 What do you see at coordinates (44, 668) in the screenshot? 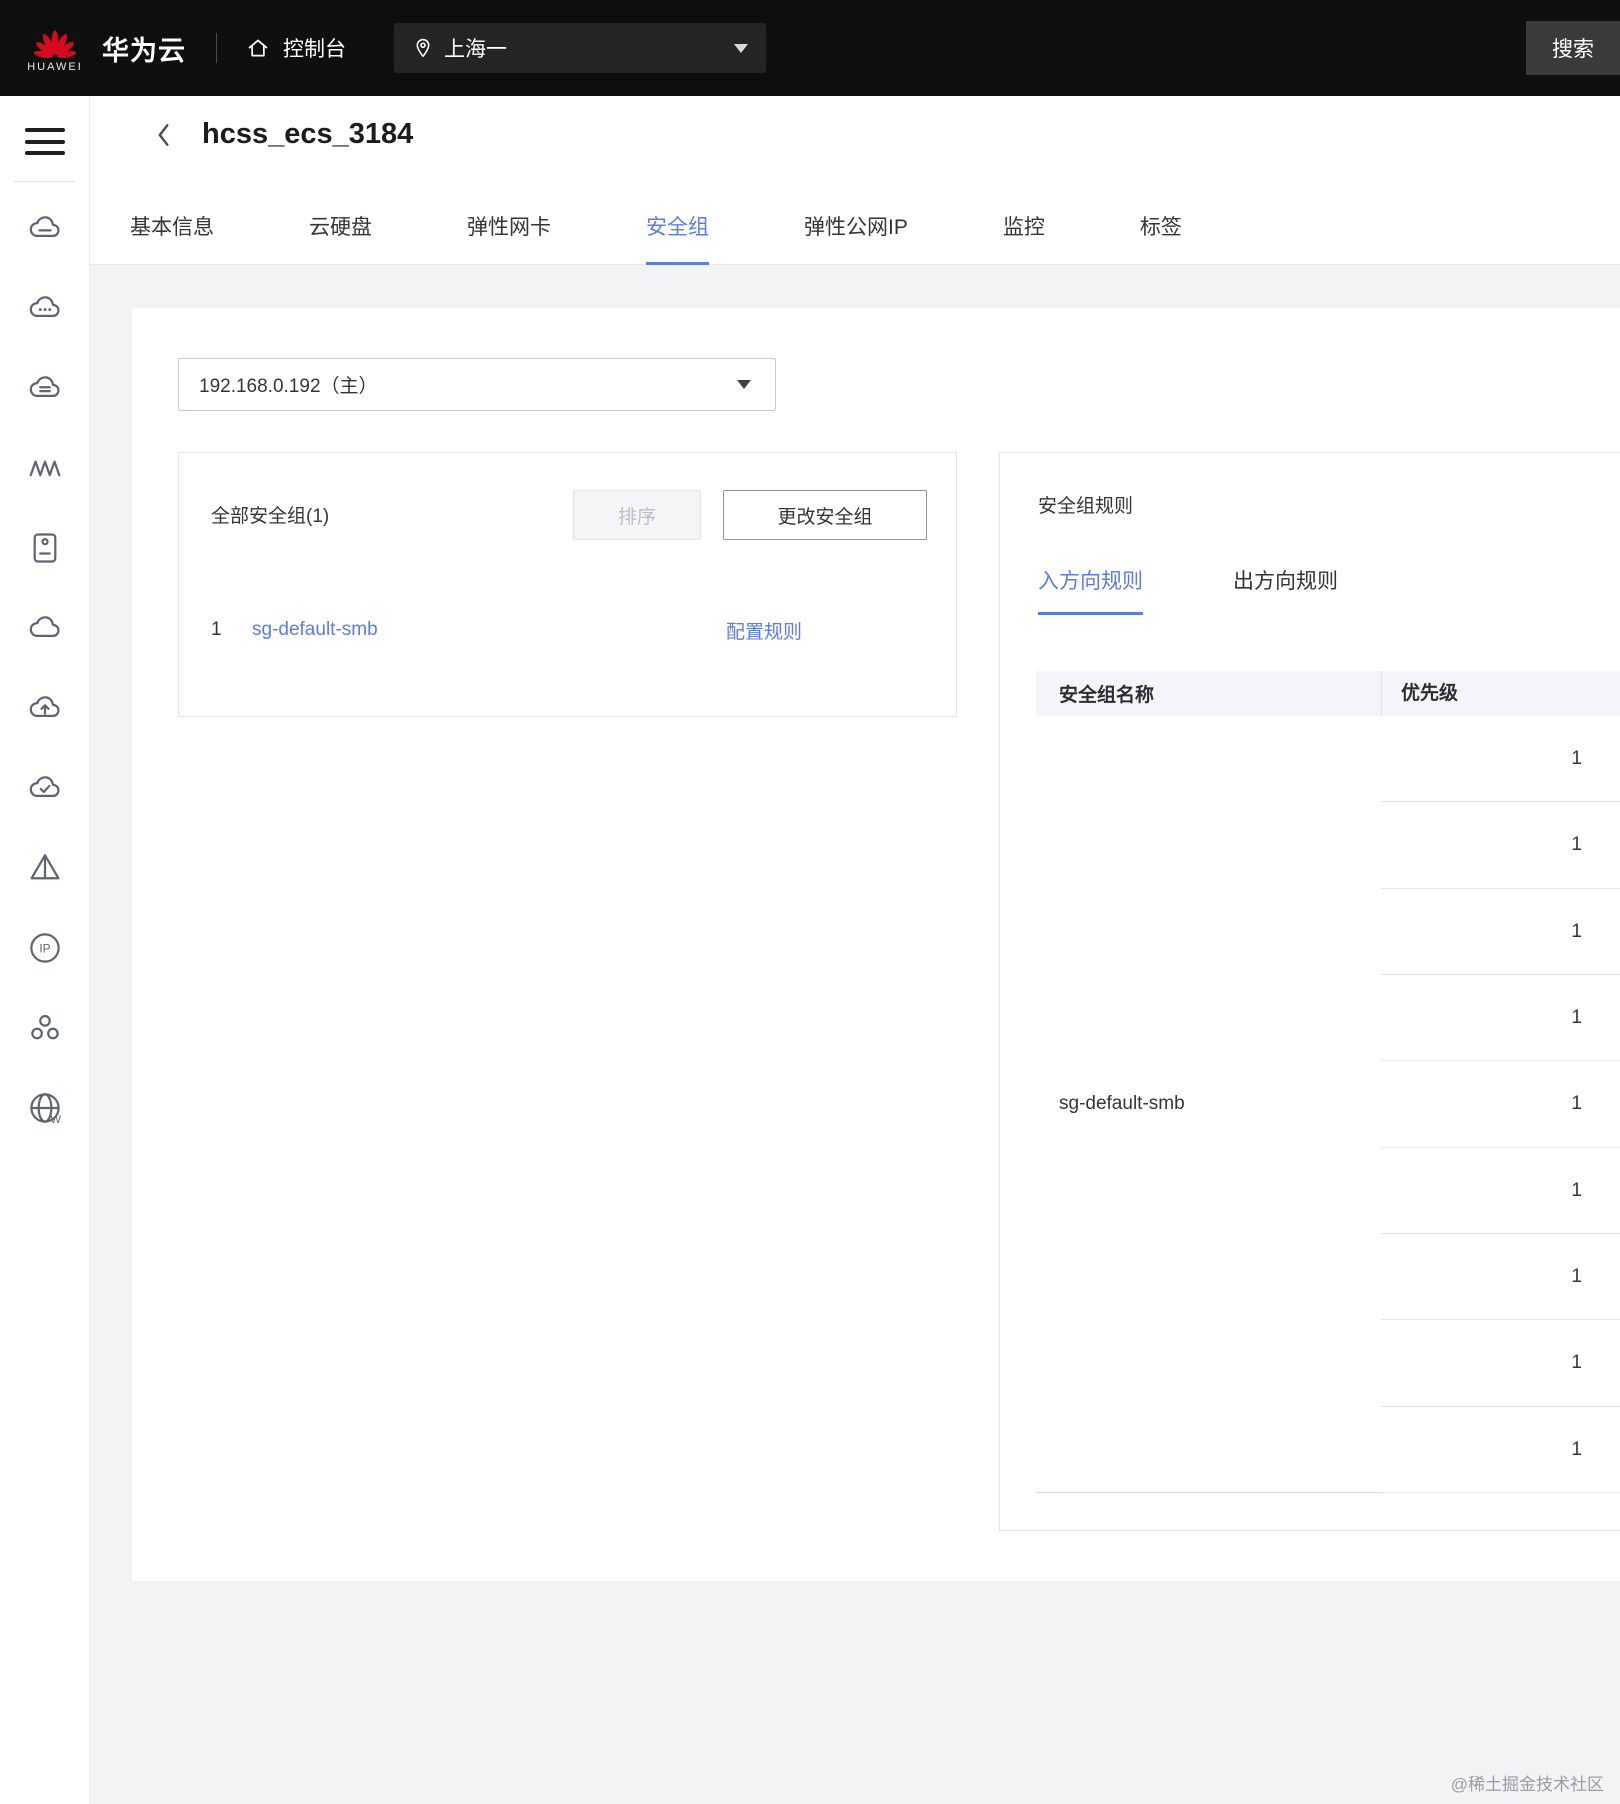
I see `sidebar-icons: IP W` at bounding box center [44, 668].